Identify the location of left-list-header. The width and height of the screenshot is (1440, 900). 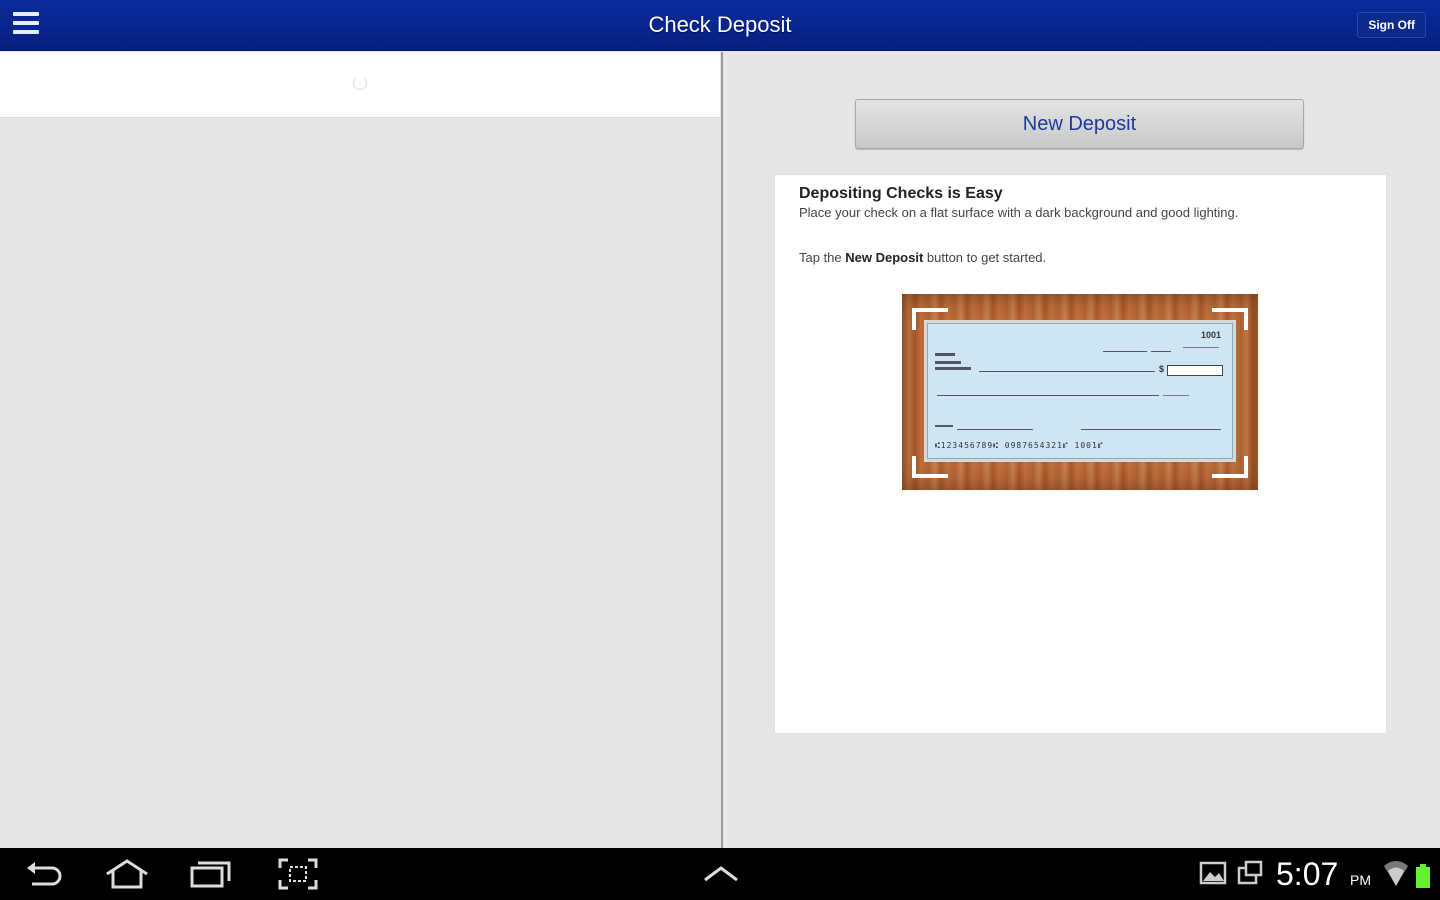
(360, 85).